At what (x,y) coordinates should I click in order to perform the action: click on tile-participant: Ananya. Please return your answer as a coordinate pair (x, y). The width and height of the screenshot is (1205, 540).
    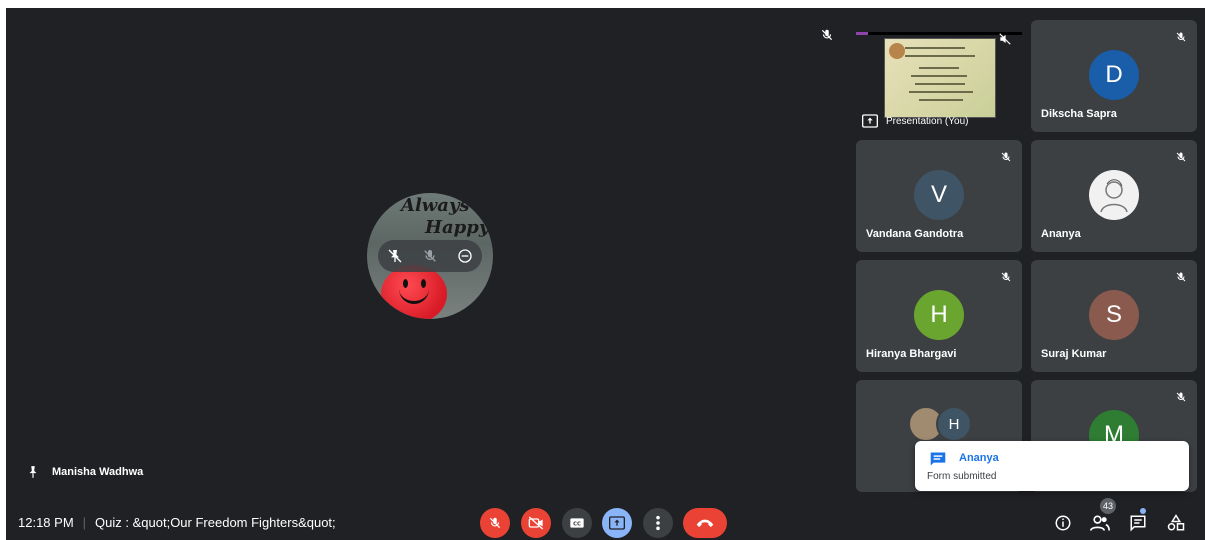
    Looking at the image, I should click on (1114, 196).